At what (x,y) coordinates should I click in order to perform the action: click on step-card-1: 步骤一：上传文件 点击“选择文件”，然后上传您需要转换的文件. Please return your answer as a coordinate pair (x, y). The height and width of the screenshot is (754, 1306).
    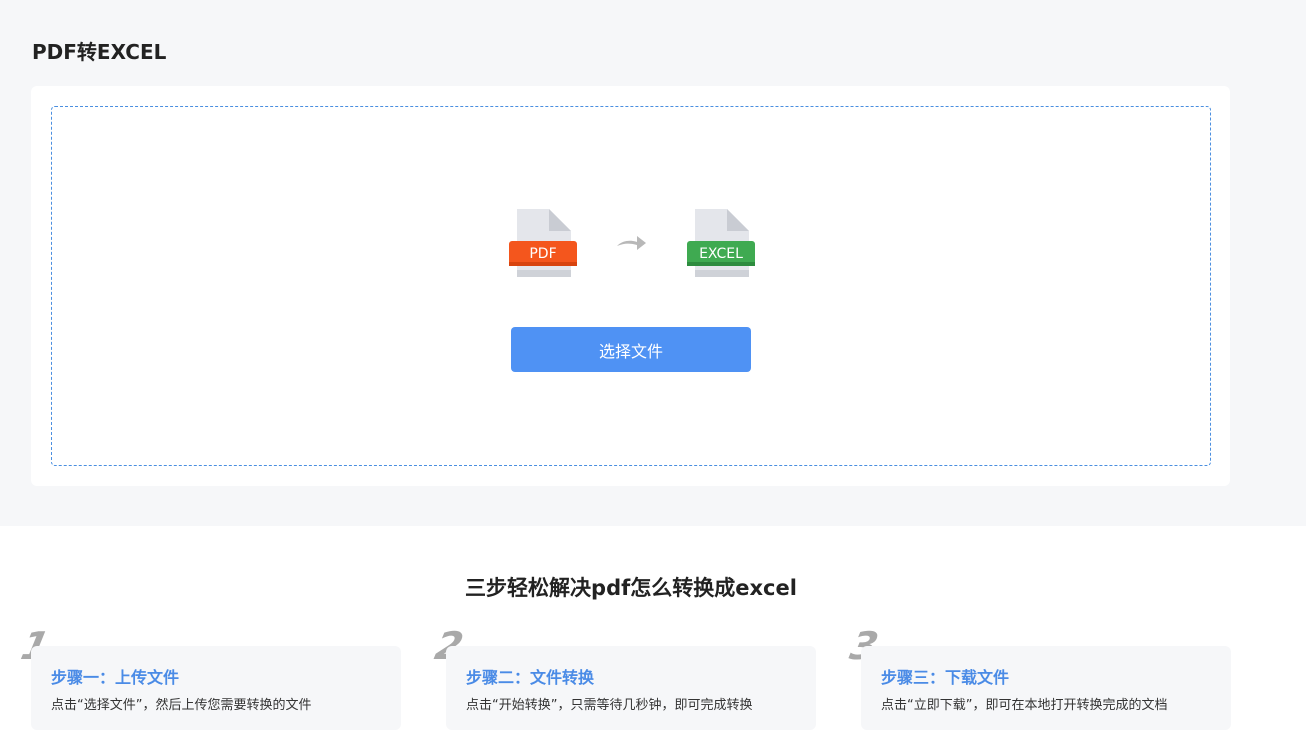
    Looking at the image, I should click on (216, 688).